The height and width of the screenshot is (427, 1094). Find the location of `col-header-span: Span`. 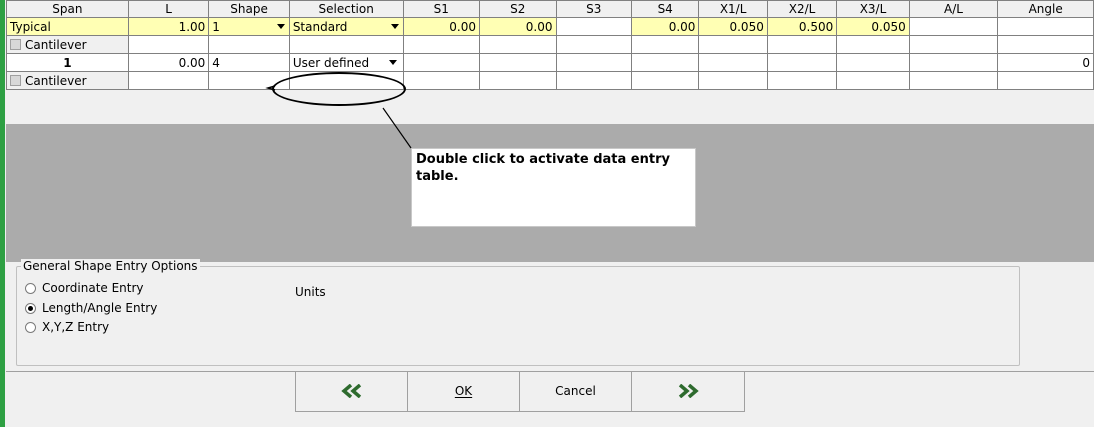

col-header-span: Span is located at coordinates (67, 9).